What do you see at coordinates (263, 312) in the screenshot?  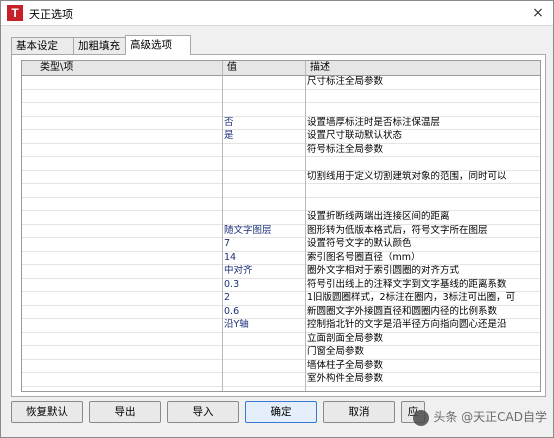 I see `option-value: 0.6` at bounding box center [263, 312].